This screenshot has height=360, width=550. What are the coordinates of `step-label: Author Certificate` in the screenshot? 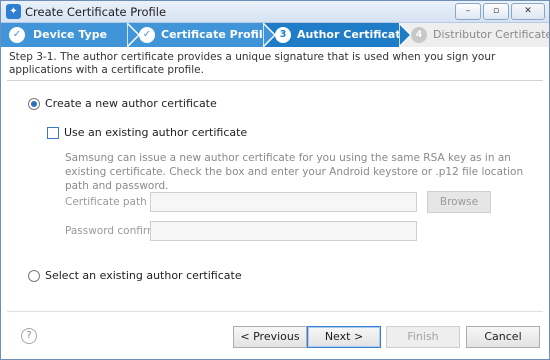 It's located at (353, 34).